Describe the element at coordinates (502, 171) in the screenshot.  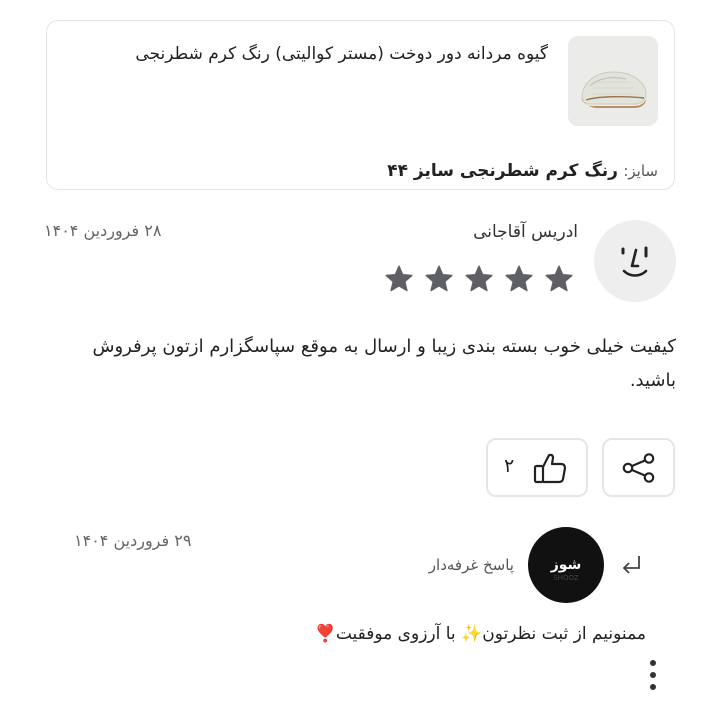
I see `size-value: رنگ کرم شطرنجی سایز ۴۴` at that location.